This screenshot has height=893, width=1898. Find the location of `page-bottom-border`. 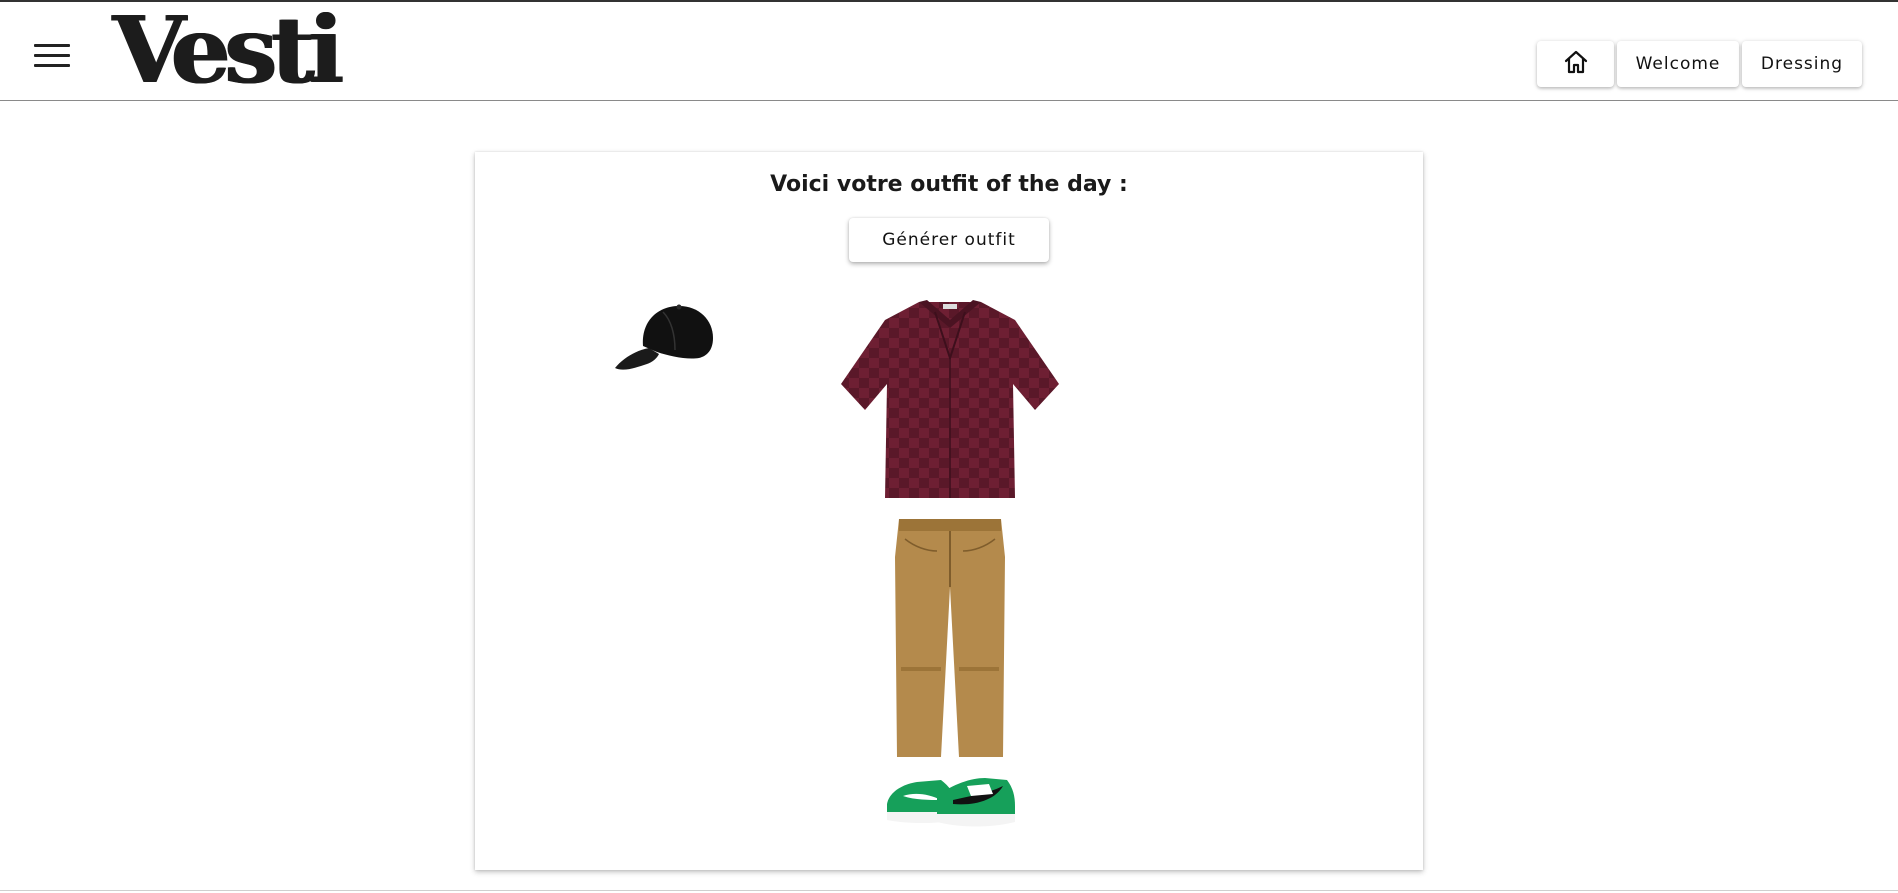

page-bottom-border is located at coordinates (949, 890).